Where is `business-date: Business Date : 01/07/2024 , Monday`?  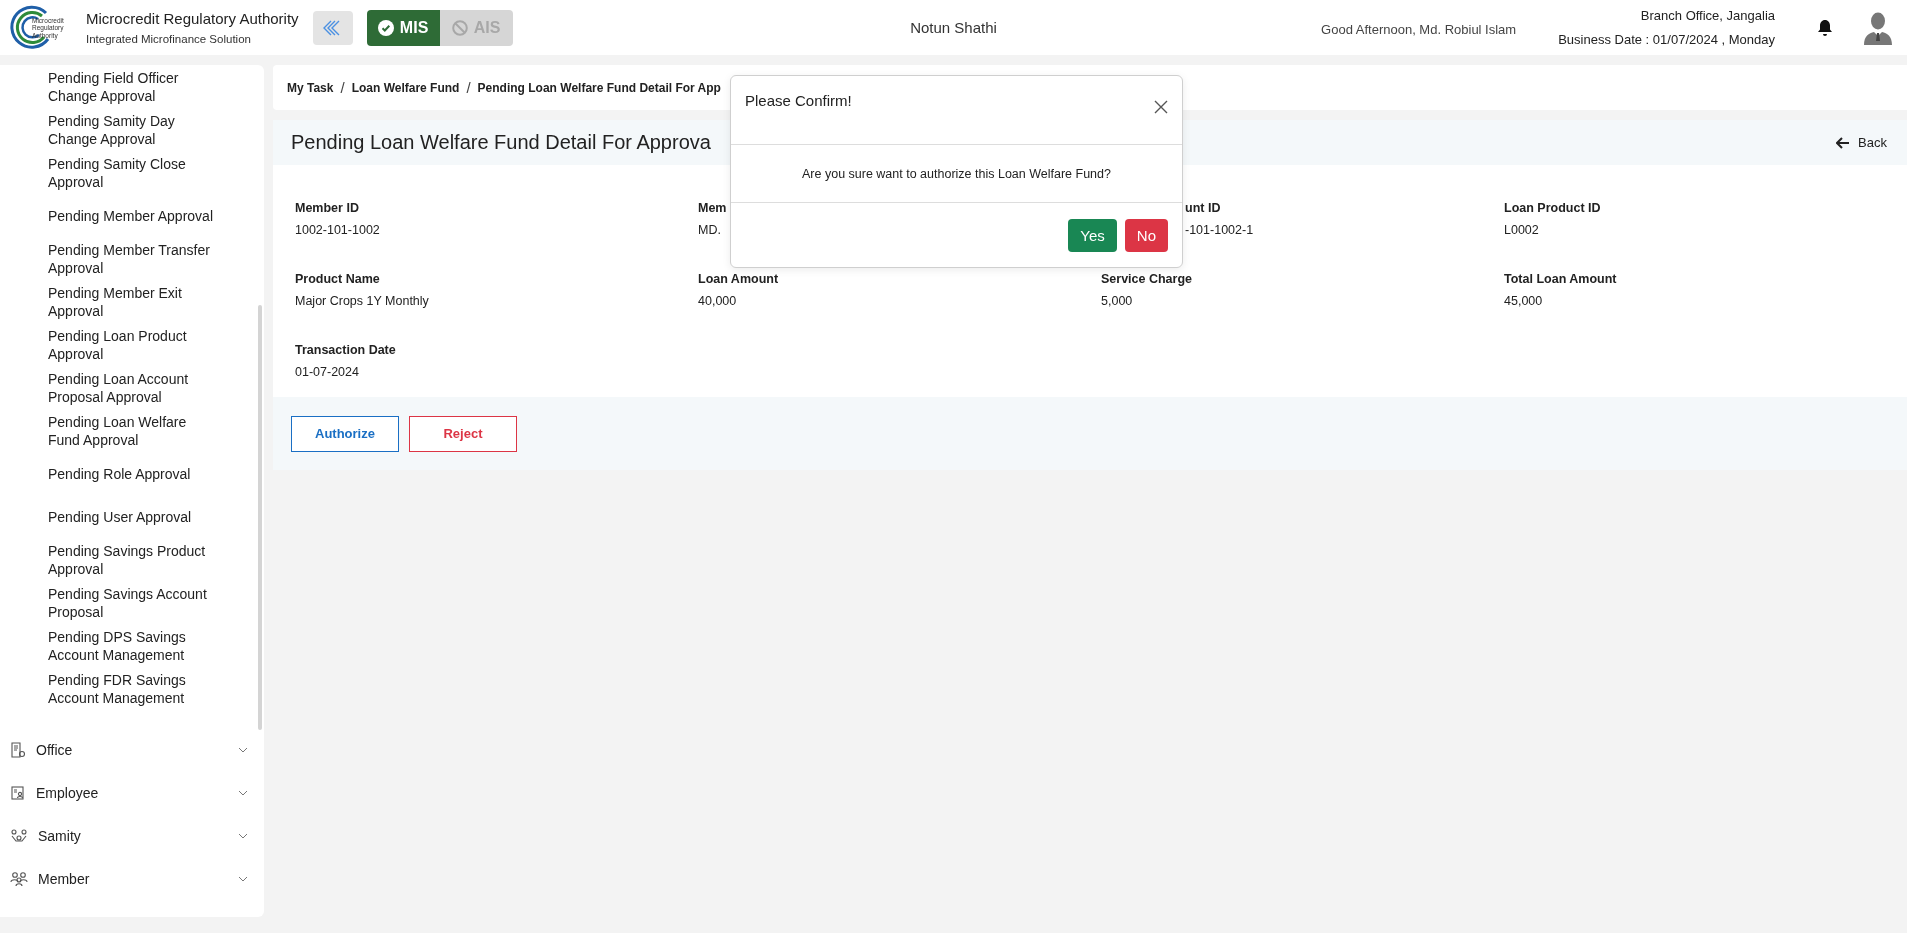 business-date: Business Date : 01/07/2024 , Monday is located at coordinates (1666, 39).